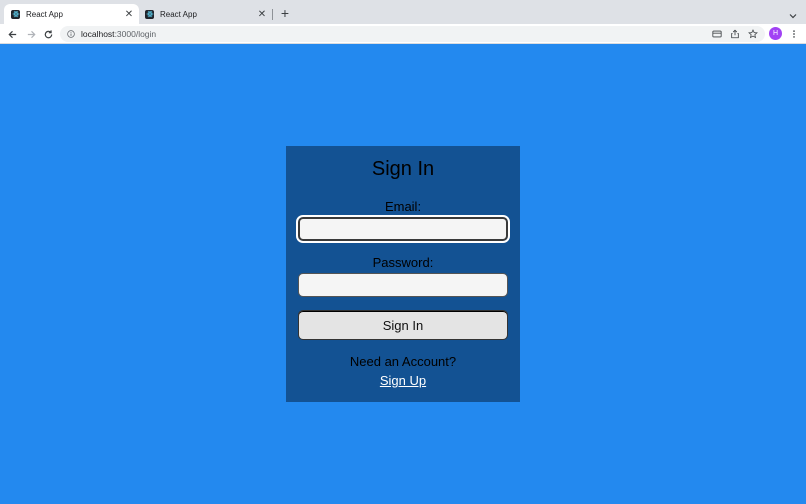  I want to click on info-icon, so click(71, 34).